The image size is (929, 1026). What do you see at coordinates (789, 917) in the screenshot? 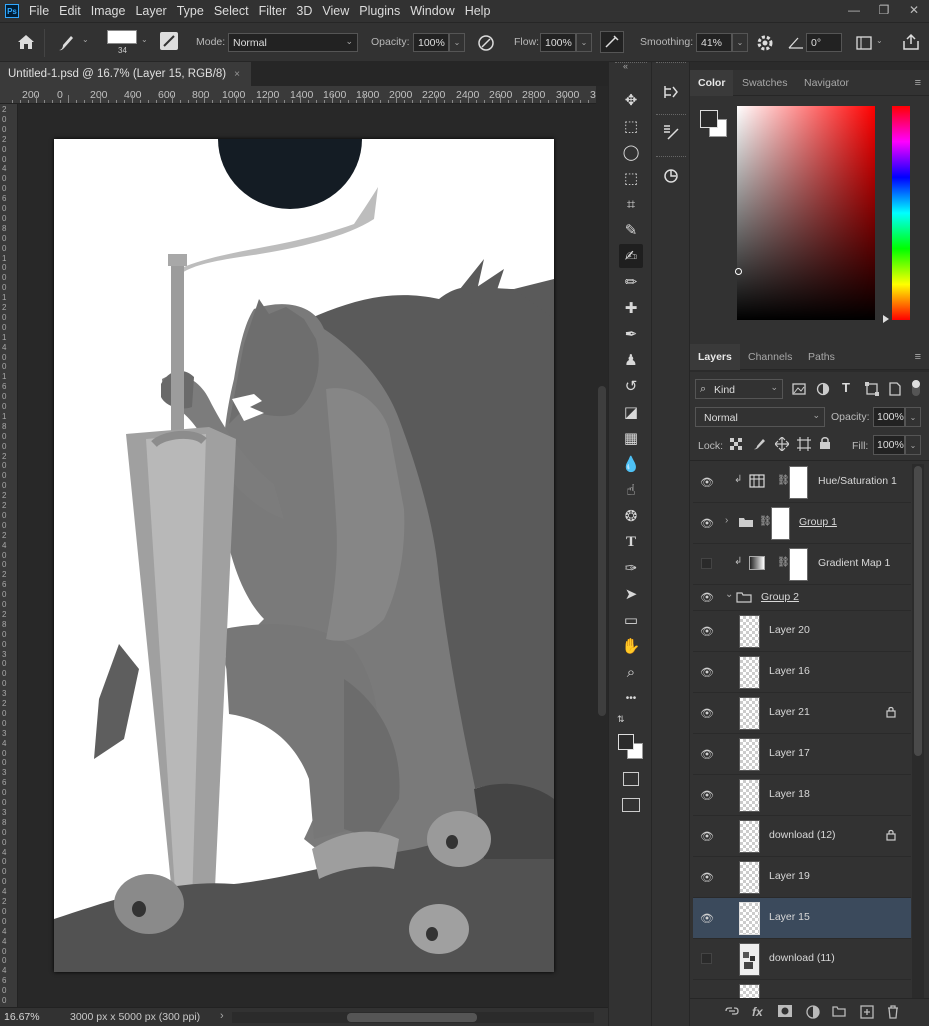
I see `layer-name: Layer 15` at bounding box center [789, 917].